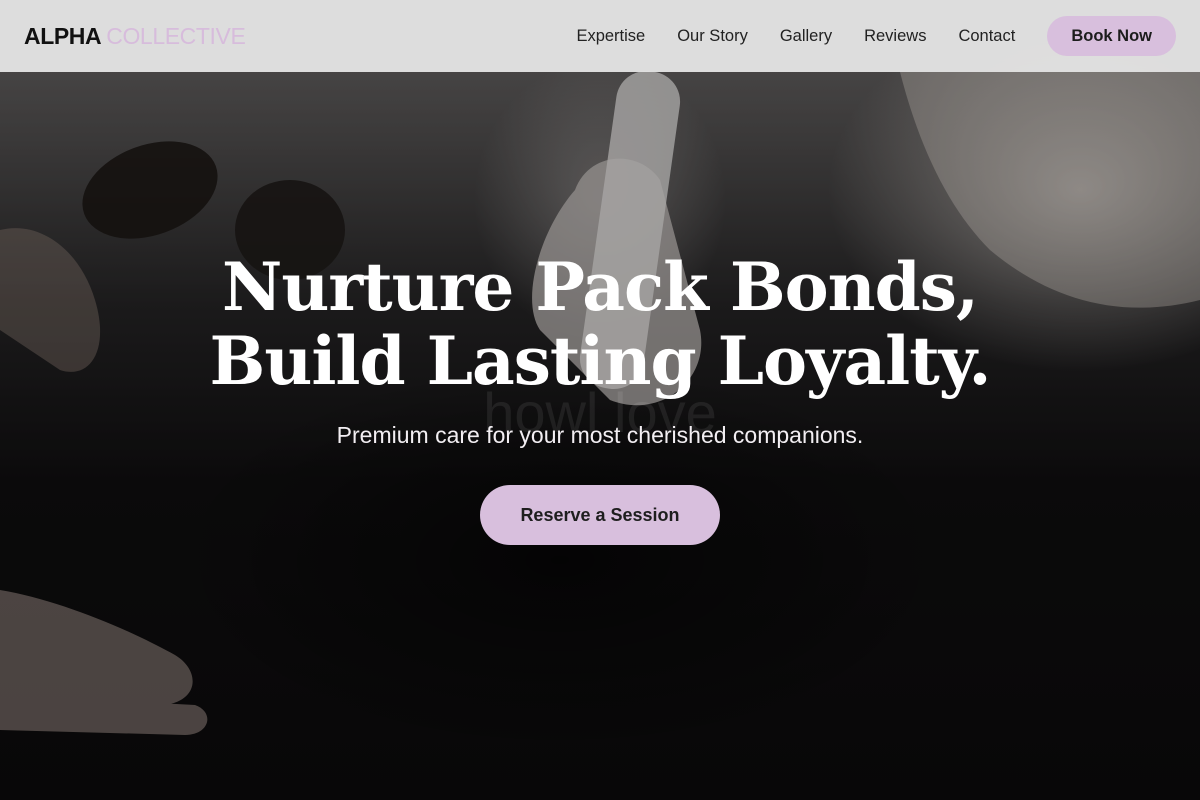  I want to click on logo-accent-text: COLLECTIVE, so click(176, 35).